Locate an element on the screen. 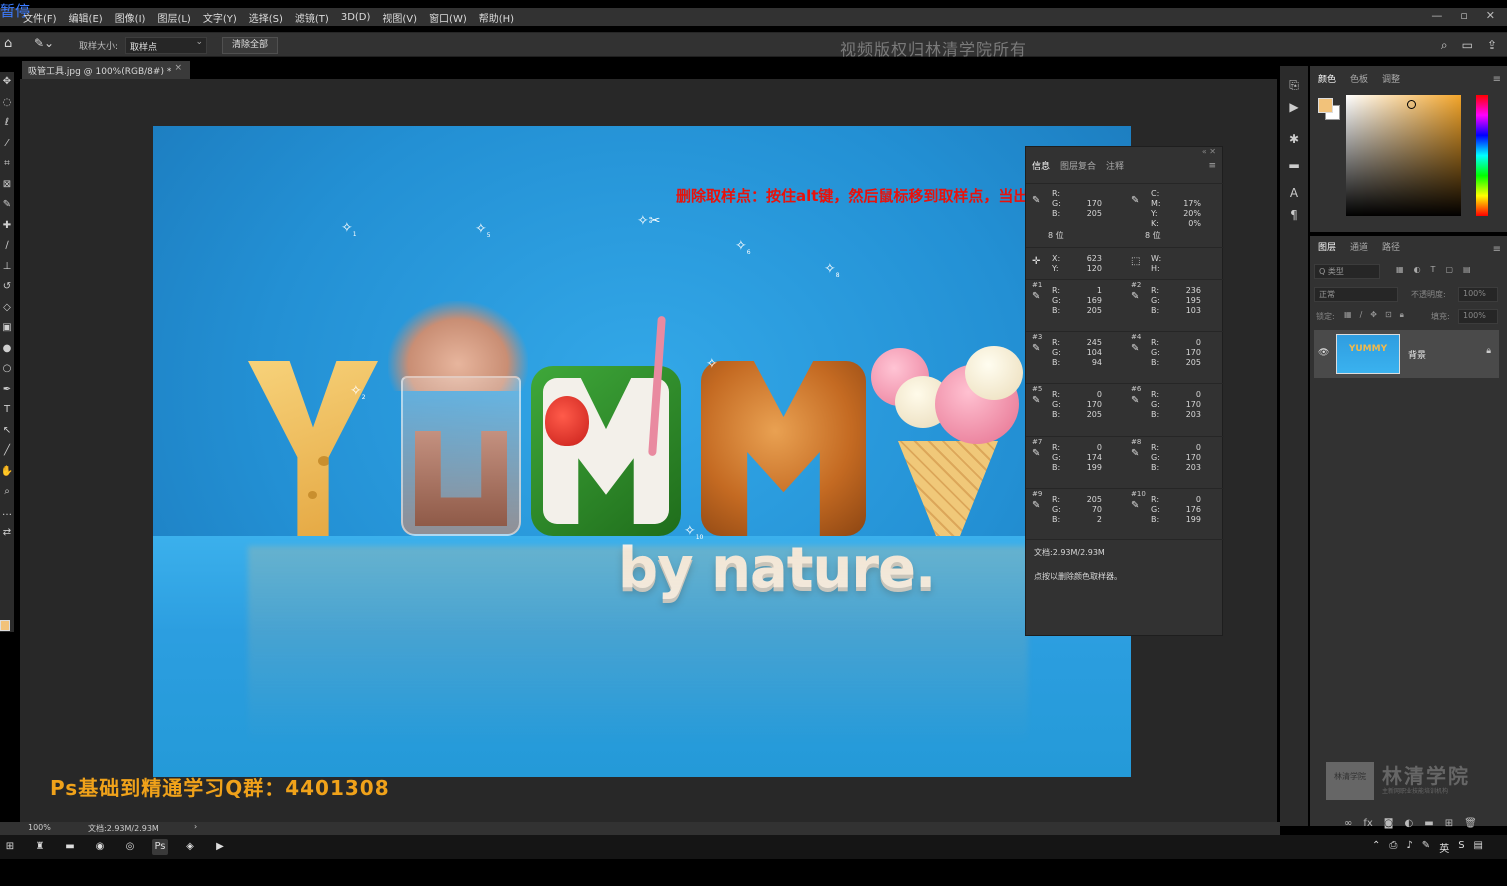 The height and width of the screenshot is (886, 1507). color-sampler-marker: ✧8 is located at coordinates (832, 272).